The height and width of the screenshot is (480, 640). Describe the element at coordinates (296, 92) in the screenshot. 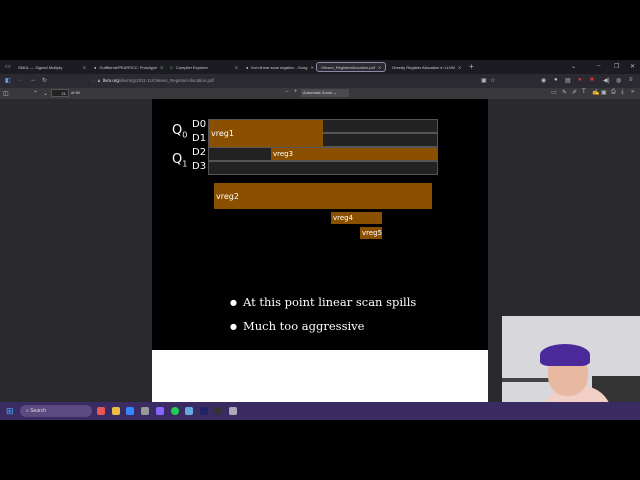

I see `zoom-in-button: +` at that location.